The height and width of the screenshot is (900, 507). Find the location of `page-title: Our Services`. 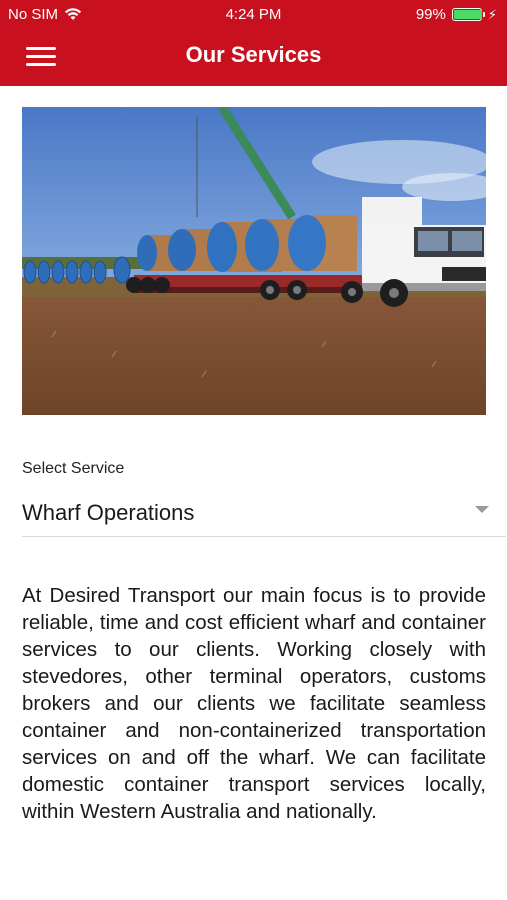

page-title: Our Services is located at coordinates (253, 54).